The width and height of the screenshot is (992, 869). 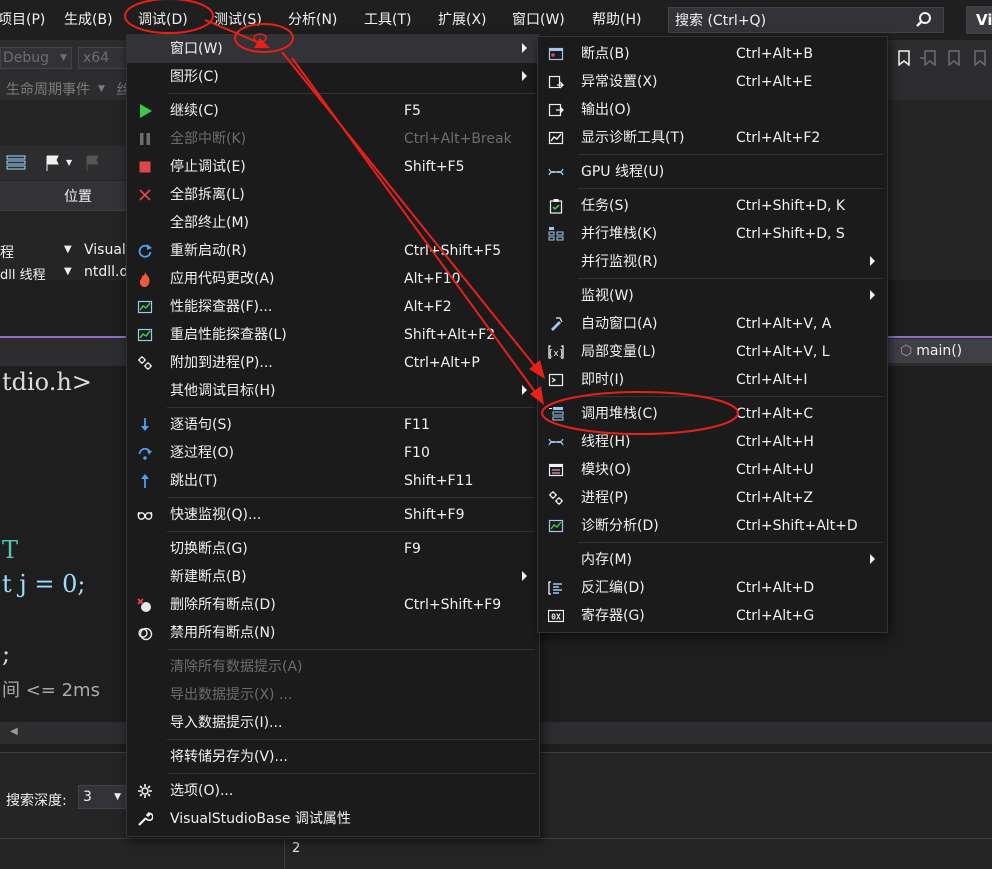 I want to click on menu-analyze: 分析(N), so click(x=312, y=20).